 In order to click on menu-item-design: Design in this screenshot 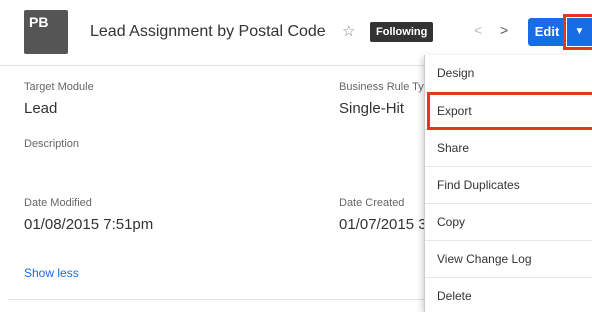, I will do `click(508, 73)`.